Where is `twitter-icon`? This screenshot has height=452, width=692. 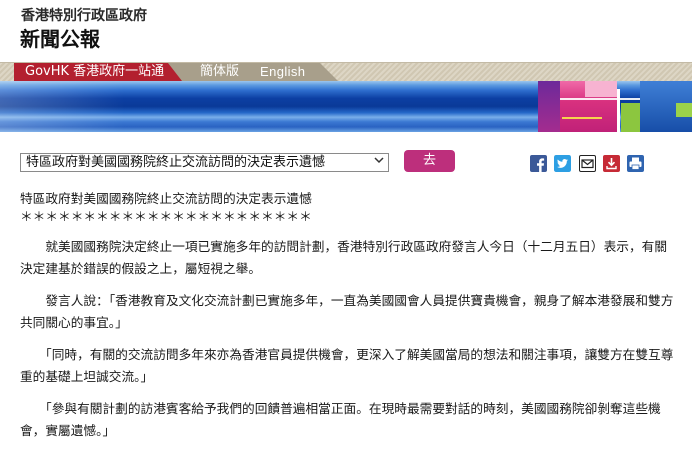
twitter-icon is located at coordinates (562, 163).